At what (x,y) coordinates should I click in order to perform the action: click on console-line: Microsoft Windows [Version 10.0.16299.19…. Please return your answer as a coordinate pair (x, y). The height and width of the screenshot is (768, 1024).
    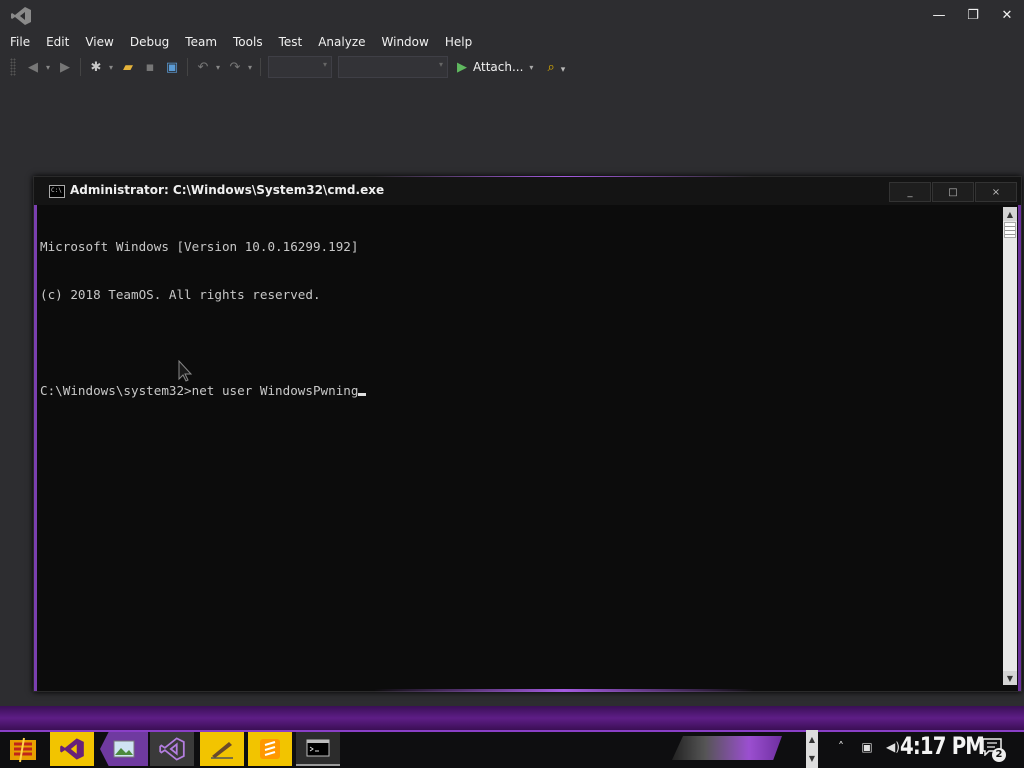
    Looking at the image, I should click on (199, 246).